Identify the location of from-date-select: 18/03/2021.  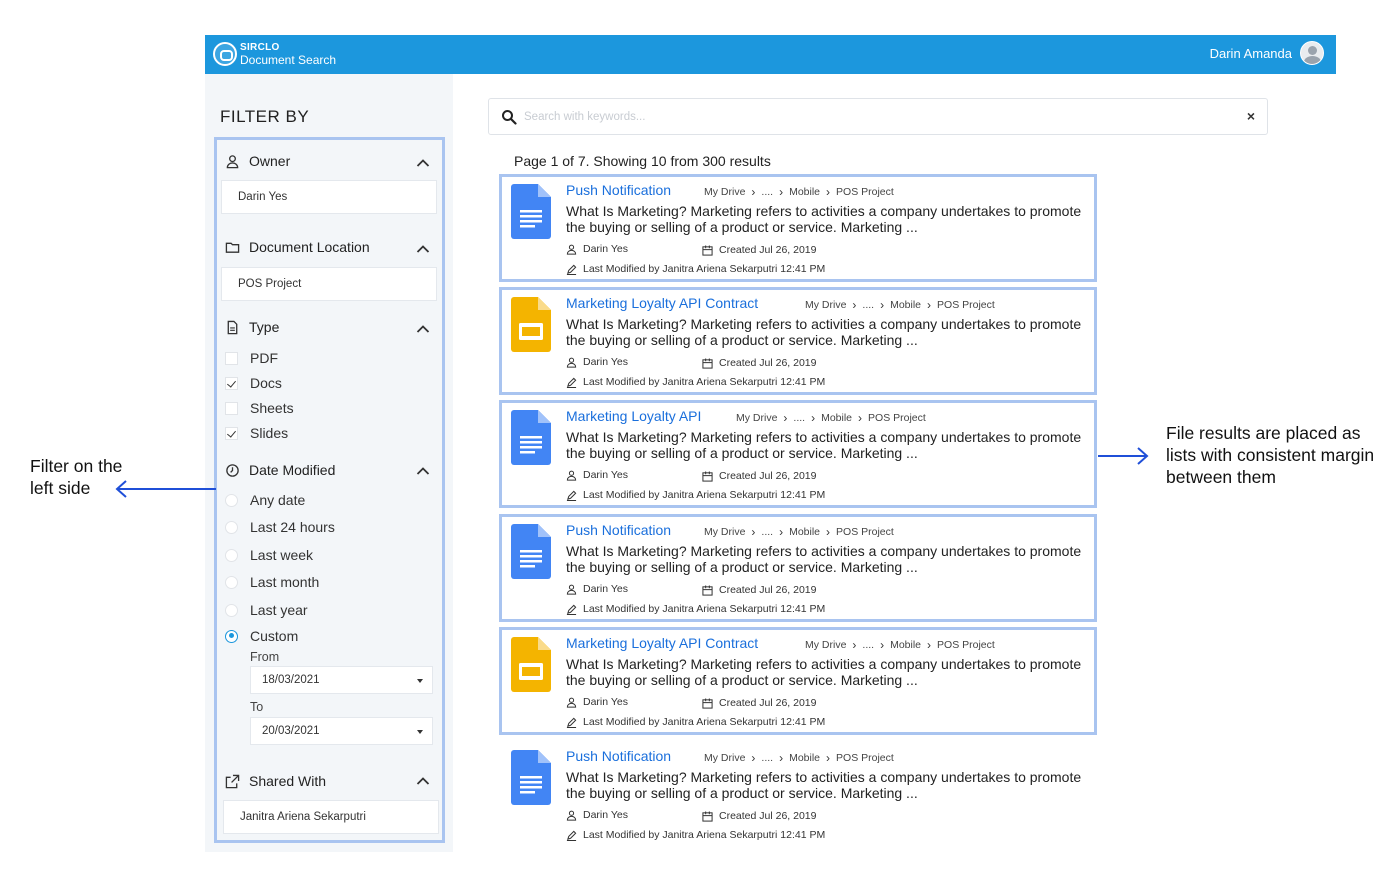
(341, 680).